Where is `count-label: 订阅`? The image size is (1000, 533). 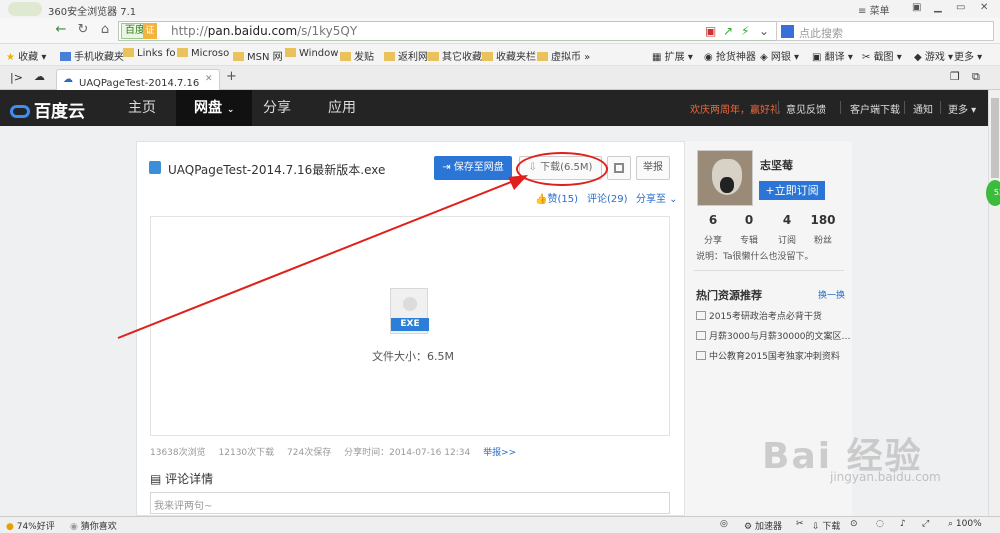 count-label: 订阅 is located at coordinates (786, 241).